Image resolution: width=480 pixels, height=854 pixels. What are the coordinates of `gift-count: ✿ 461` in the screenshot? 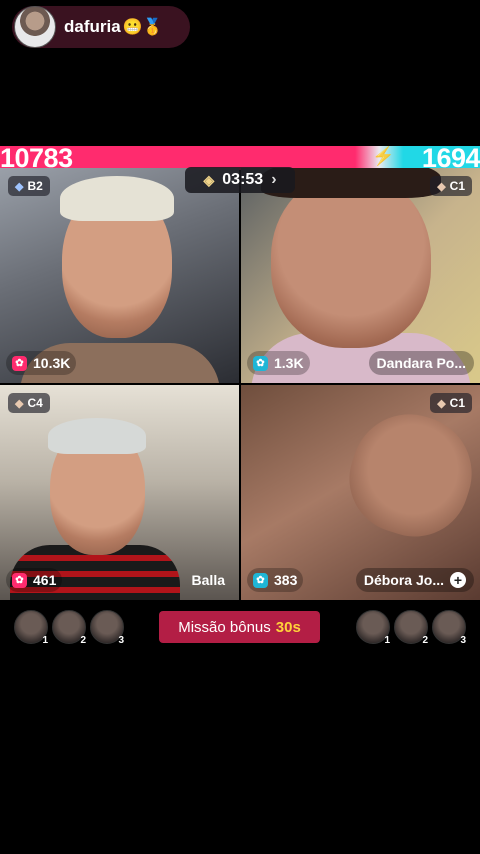 It's located at (34, 580).